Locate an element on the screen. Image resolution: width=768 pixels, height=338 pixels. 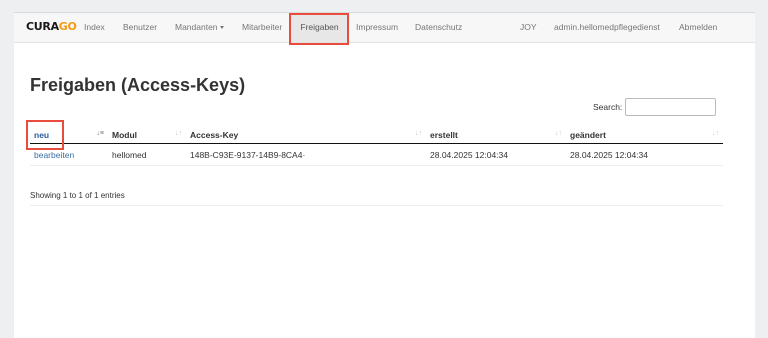
column-header-label: geändert is located at coordinates (588, 135).